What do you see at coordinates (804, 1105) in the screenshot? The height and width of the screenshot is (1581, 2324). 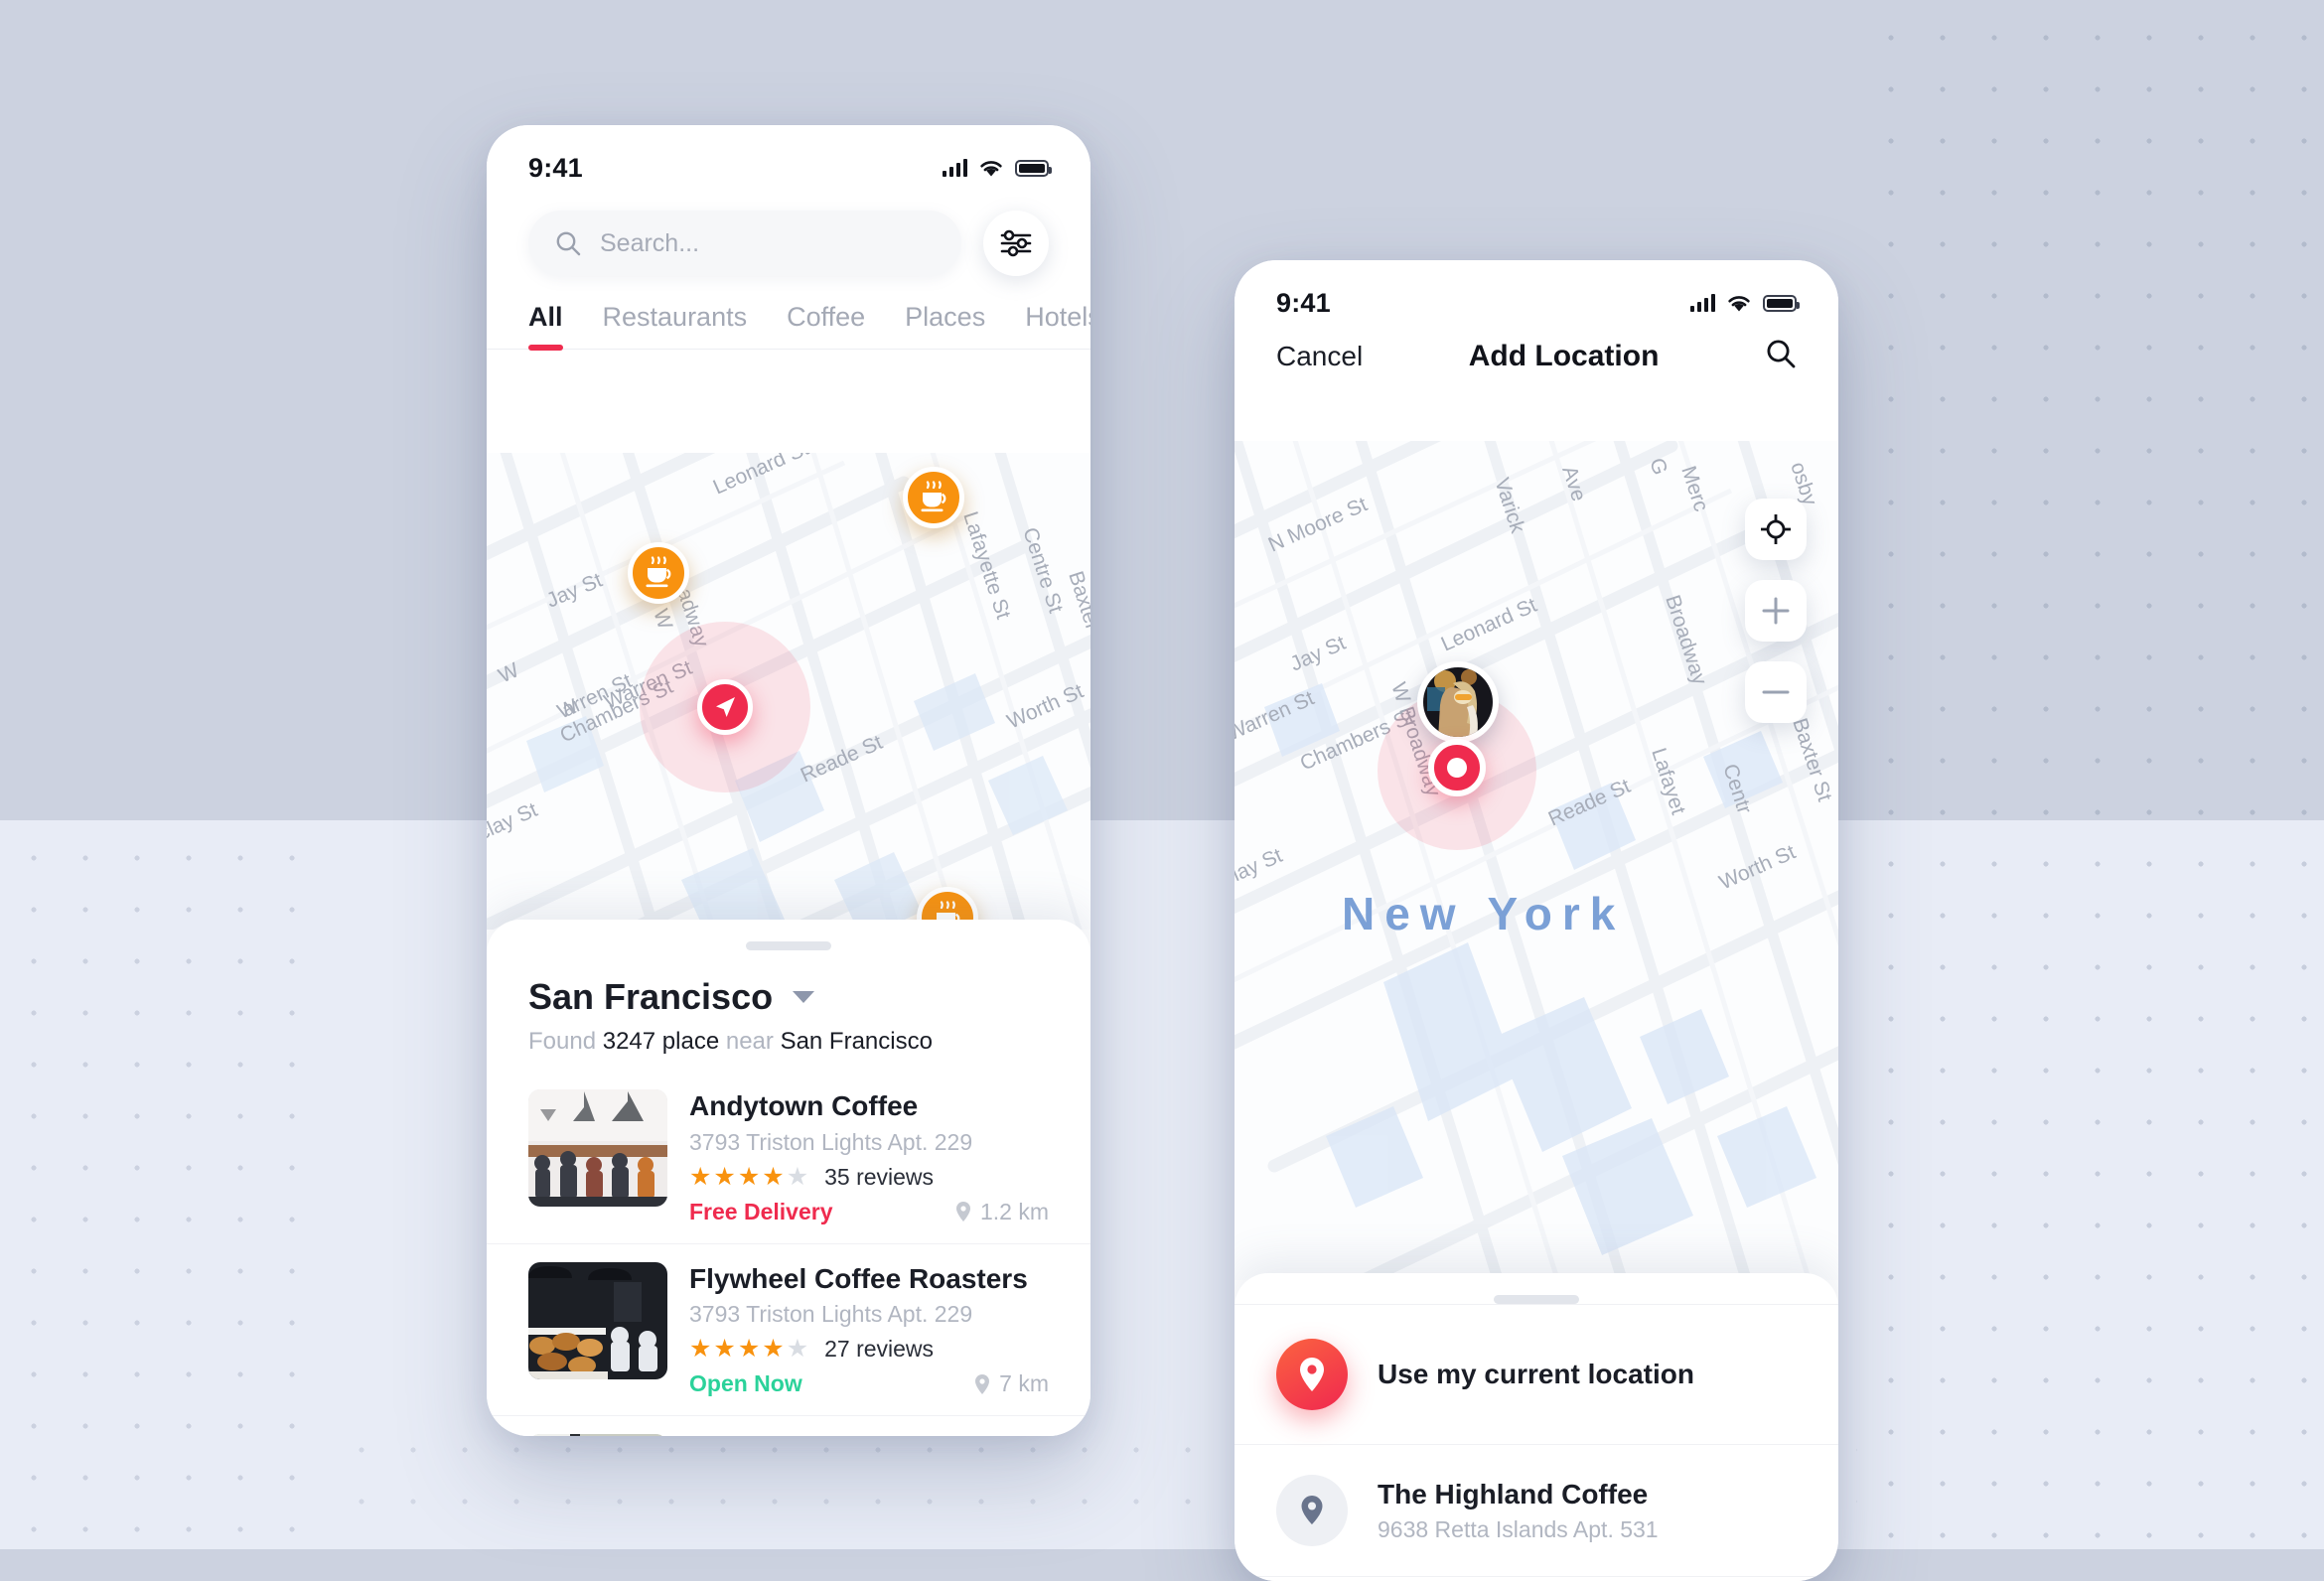 I see `place-name: Andytown Coffee` at bounding box center [804, 1105].